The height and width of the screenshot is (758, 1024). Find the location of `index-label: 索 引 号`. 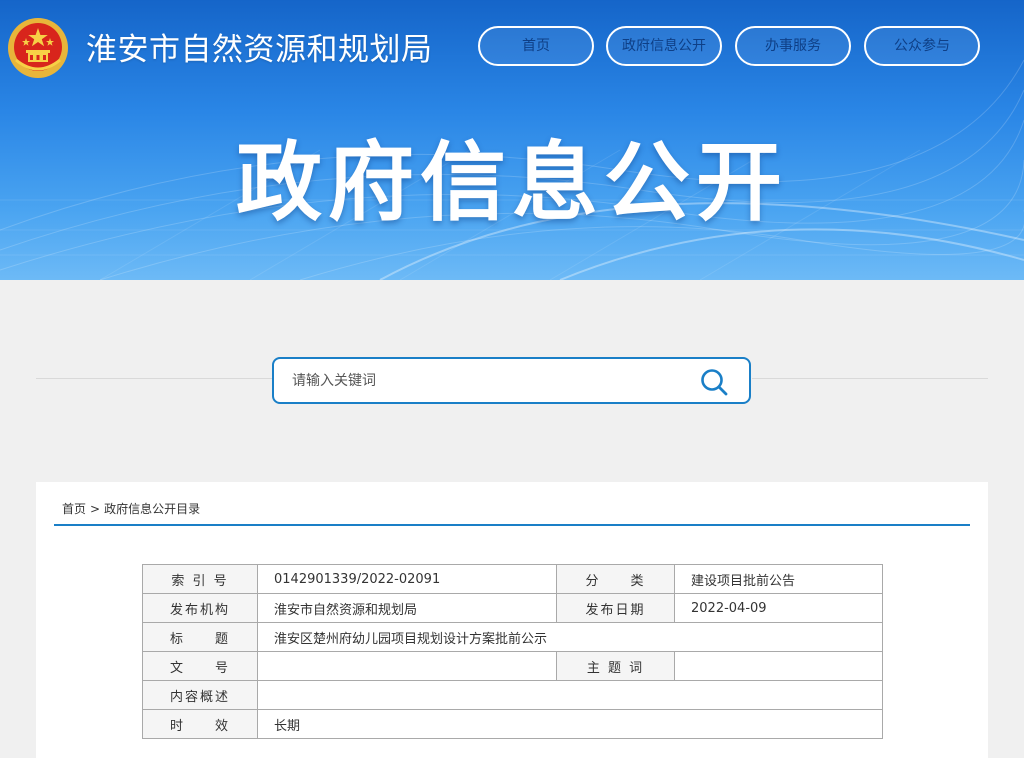

index-label: 索 引 号 is located at coordinates (200, 579).